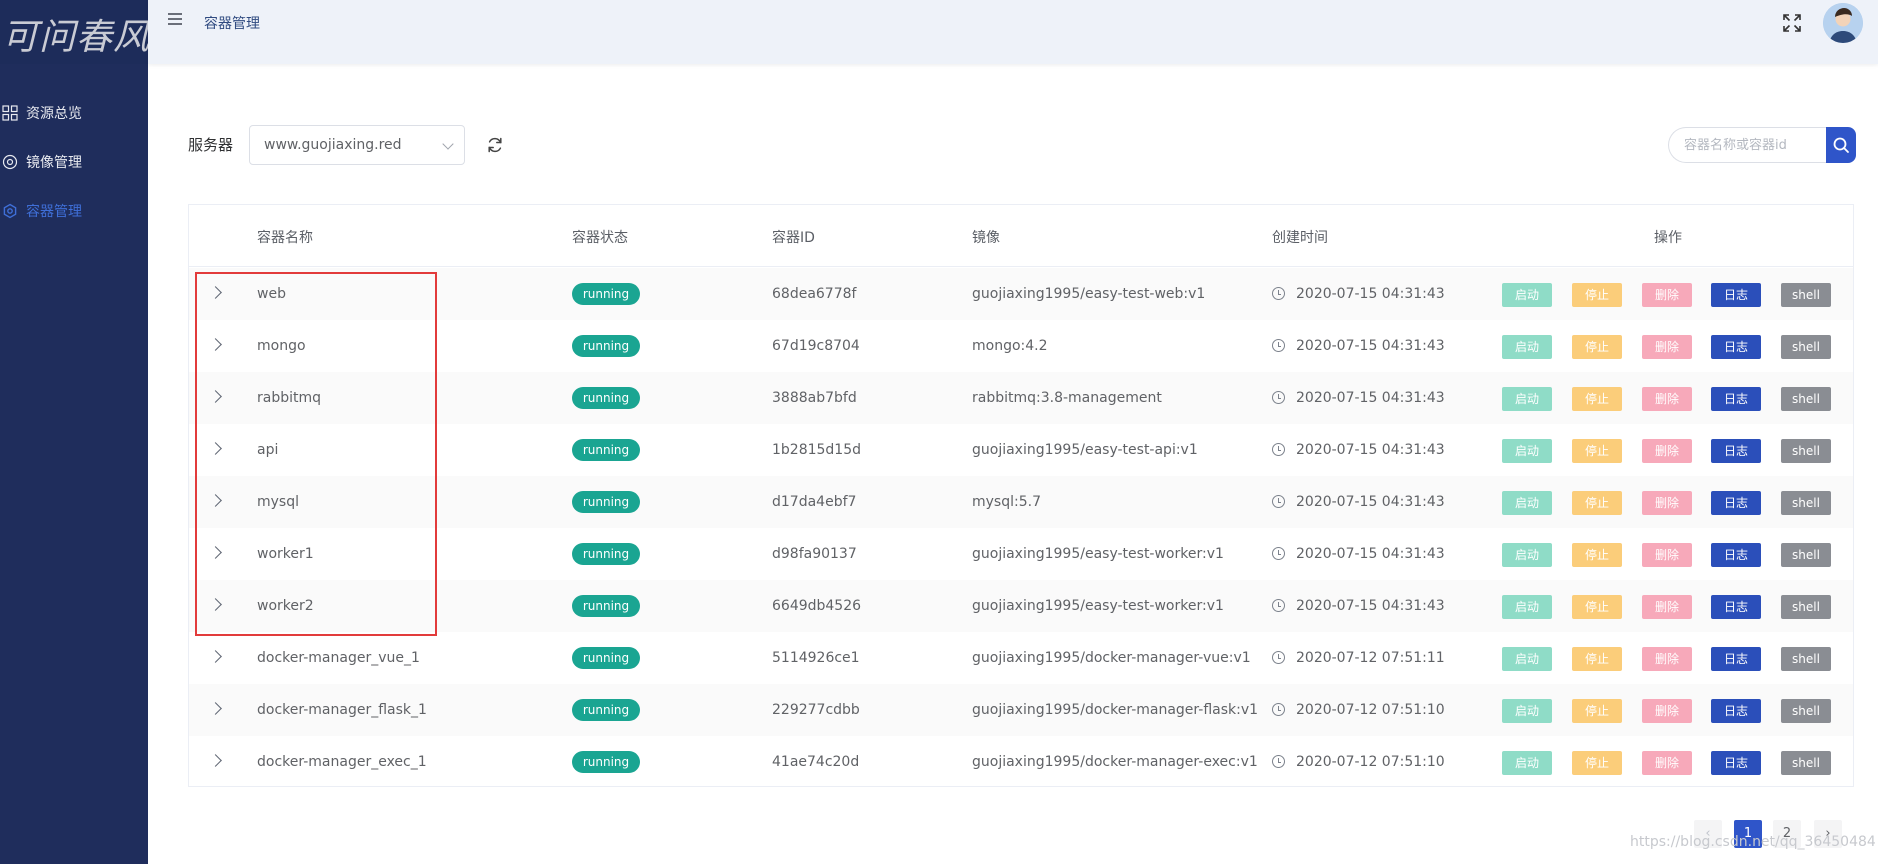 Image resolution: width=1878 pixels, height=864 pixels. What do you see at coordinates (1792, 23) in the screenshot?
I see `fullscreen-icon` at bounding box center [1792, 23].